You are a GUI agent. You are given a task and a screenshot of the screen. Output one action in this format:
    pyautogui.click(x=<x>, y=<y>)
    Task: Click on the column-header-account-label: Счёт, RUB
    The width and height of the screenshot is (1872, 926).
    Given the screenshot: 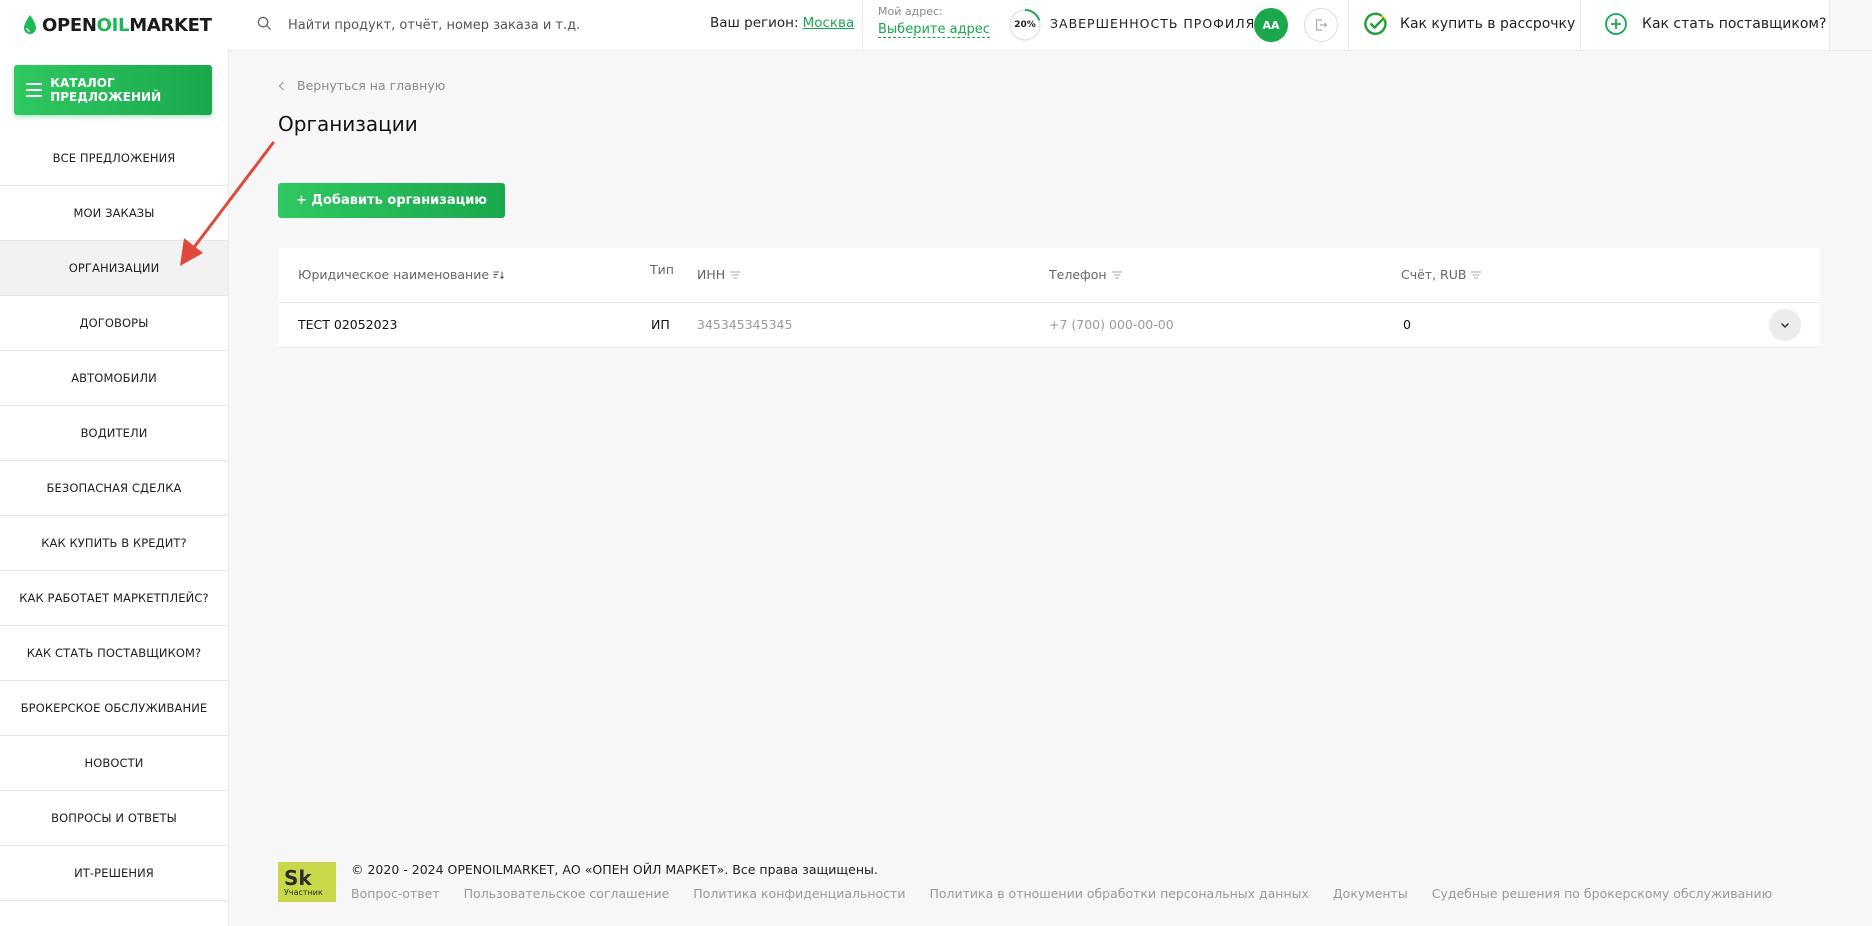 What is the action you would take?
    pyautogui.click(x=1434, y=274)
    